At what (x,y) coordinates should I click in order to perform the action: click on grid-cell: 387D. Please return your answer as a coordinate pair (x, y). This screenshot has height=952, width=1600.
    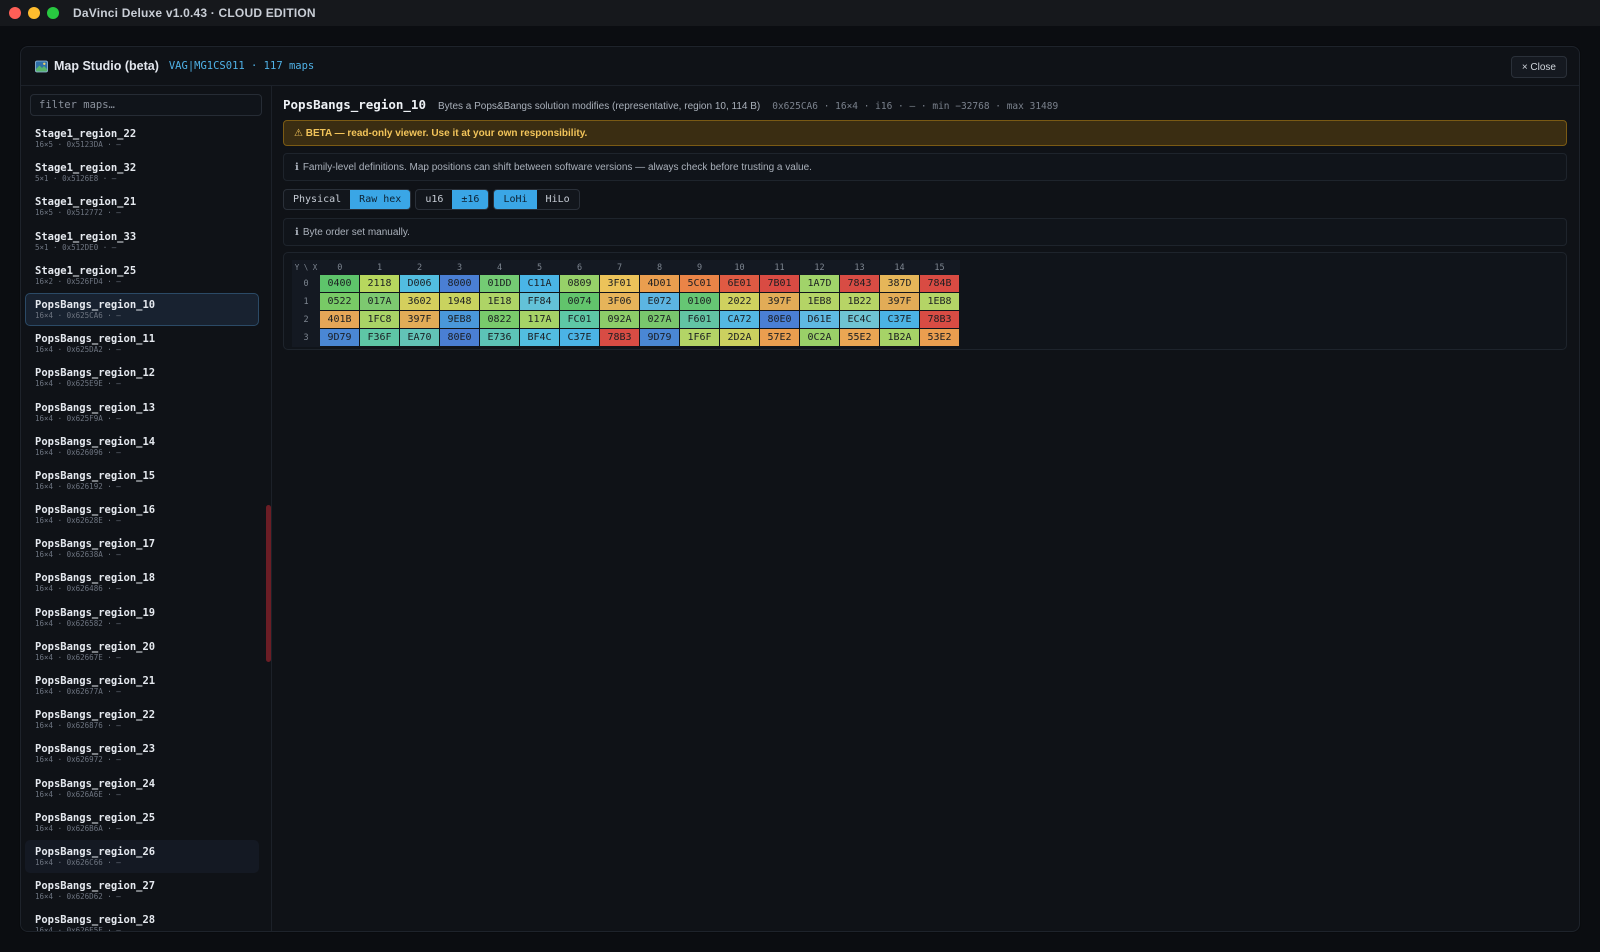
    Looking at the image, I should click on (899, 284).